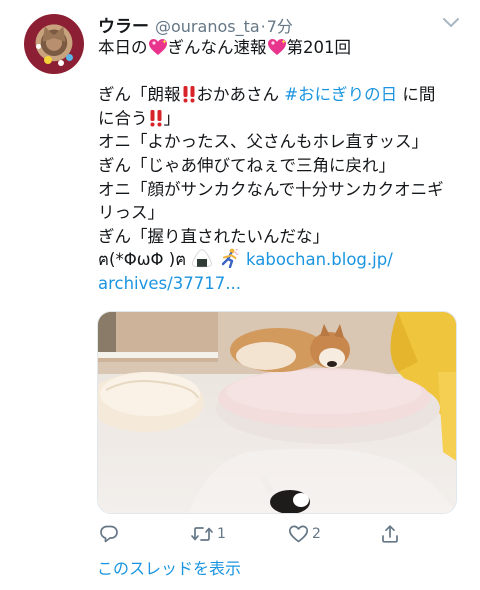  What do you see at coordinates (416, 95) in the screenshot?
I see `text-segment: に間` at bounding box center [416, 95].